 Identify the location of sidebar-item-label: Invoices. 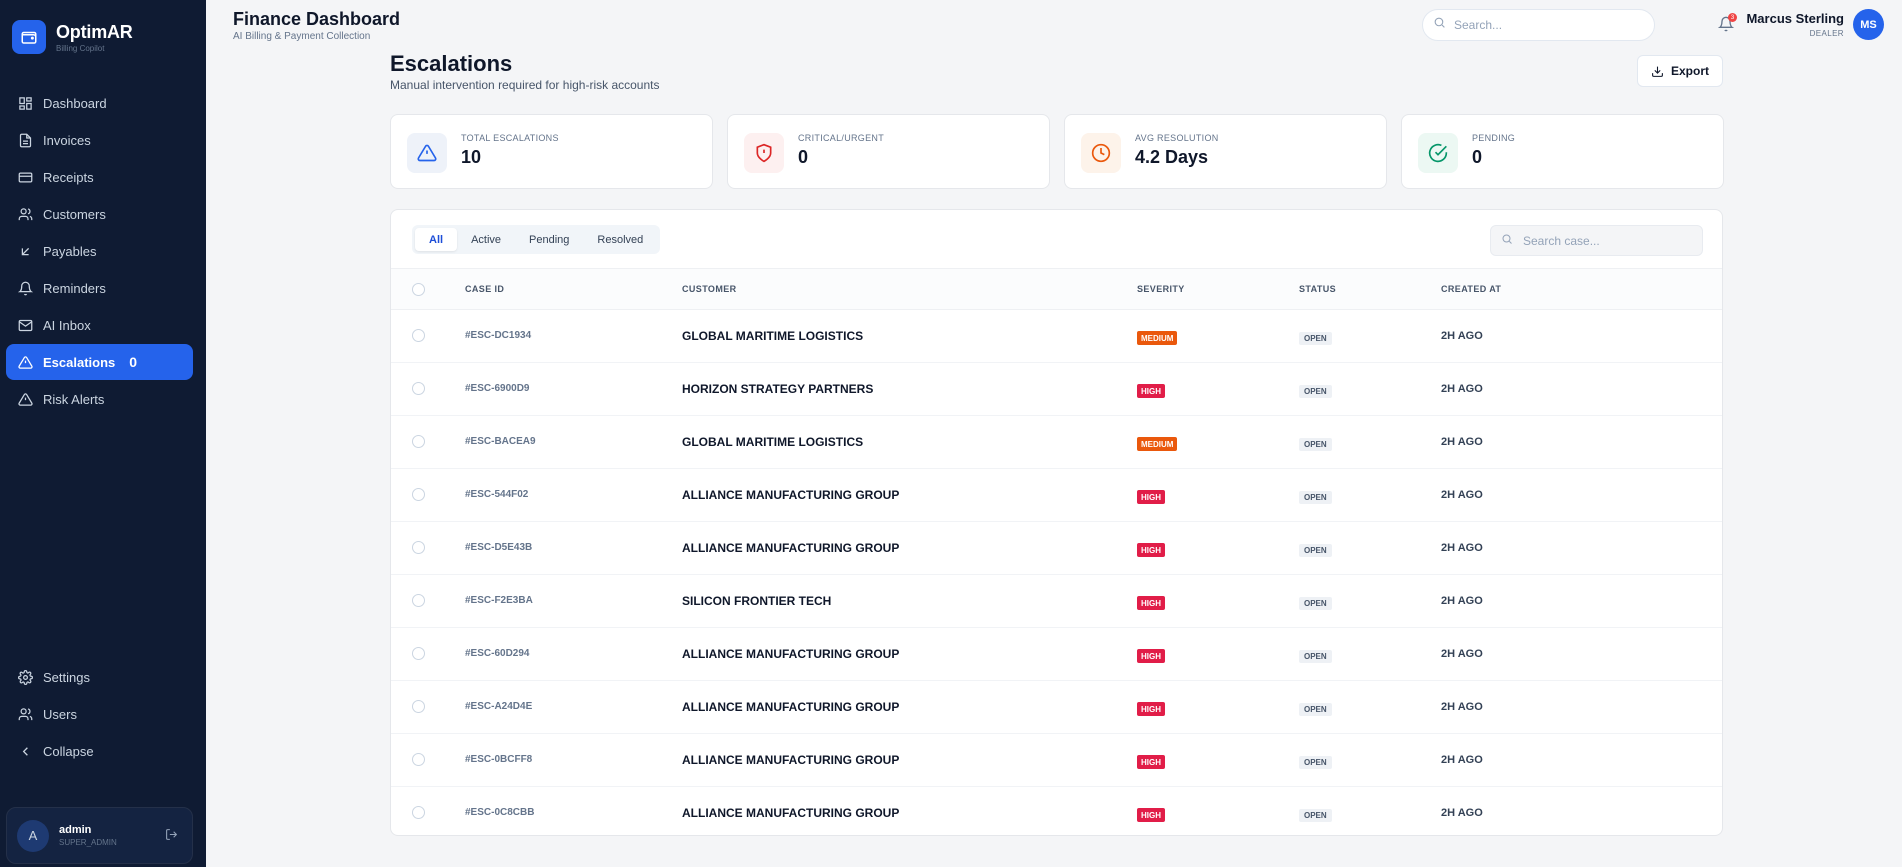
(67, 140).